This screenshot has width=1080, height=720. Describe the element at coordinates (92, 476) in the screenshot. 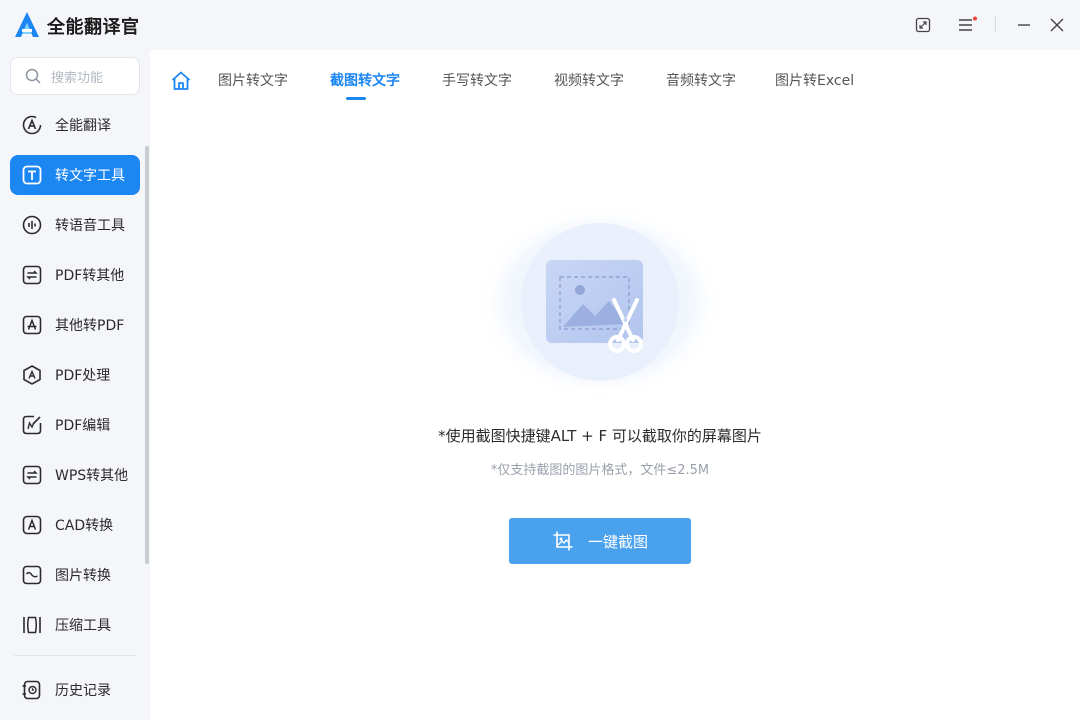

I see `sidebar-item-label: WPS转其他` at that location.